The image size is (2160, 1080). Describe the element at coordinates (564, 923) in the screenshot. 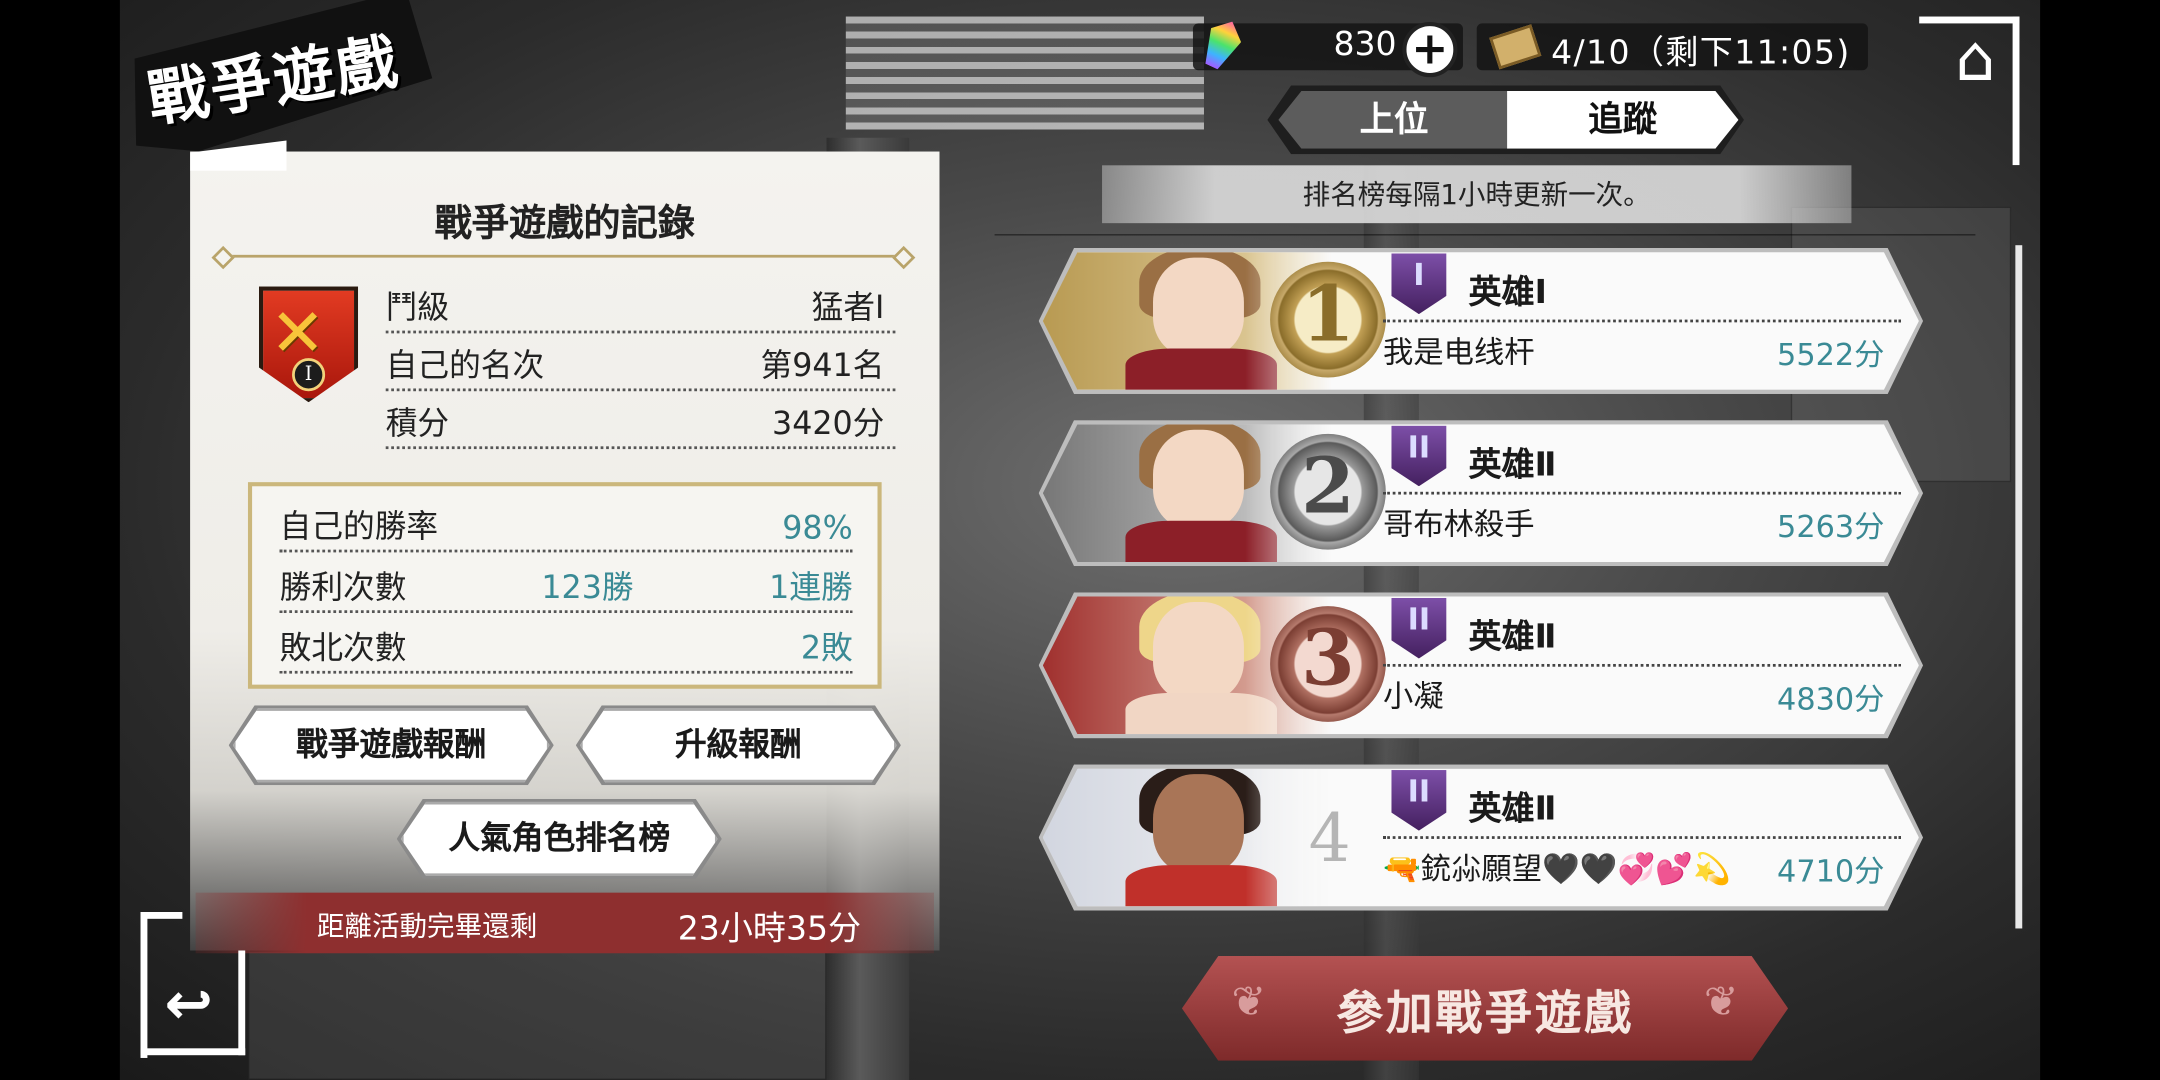

I see `event-countdown: 距離活動完畢還剩 23小時35分` at that location.